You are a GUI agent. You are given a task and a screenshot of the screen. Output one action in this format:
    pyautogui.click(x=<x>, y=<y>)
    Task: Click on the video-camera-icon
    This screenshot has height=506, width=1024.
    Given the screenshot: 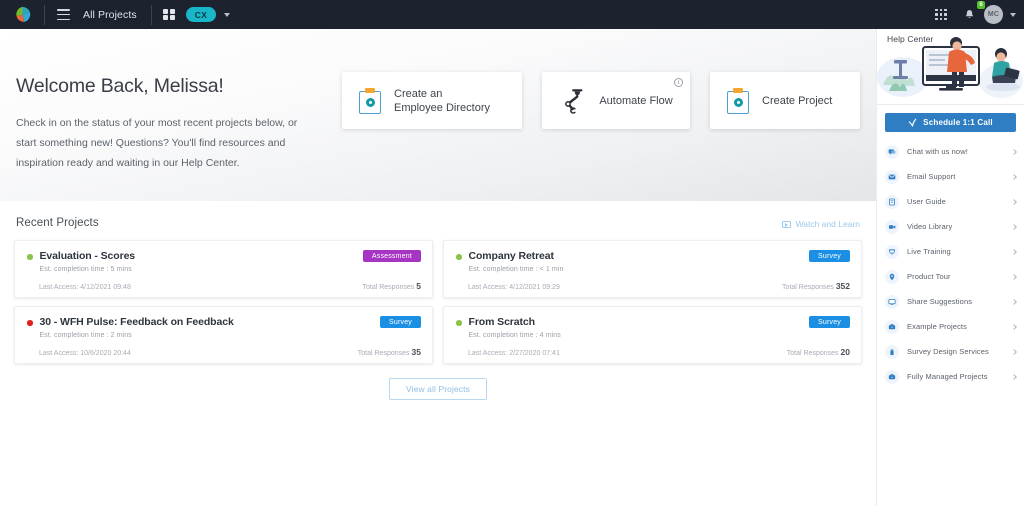 What is the action you would take?
    pyautogui.click(x=892, y=226)
    